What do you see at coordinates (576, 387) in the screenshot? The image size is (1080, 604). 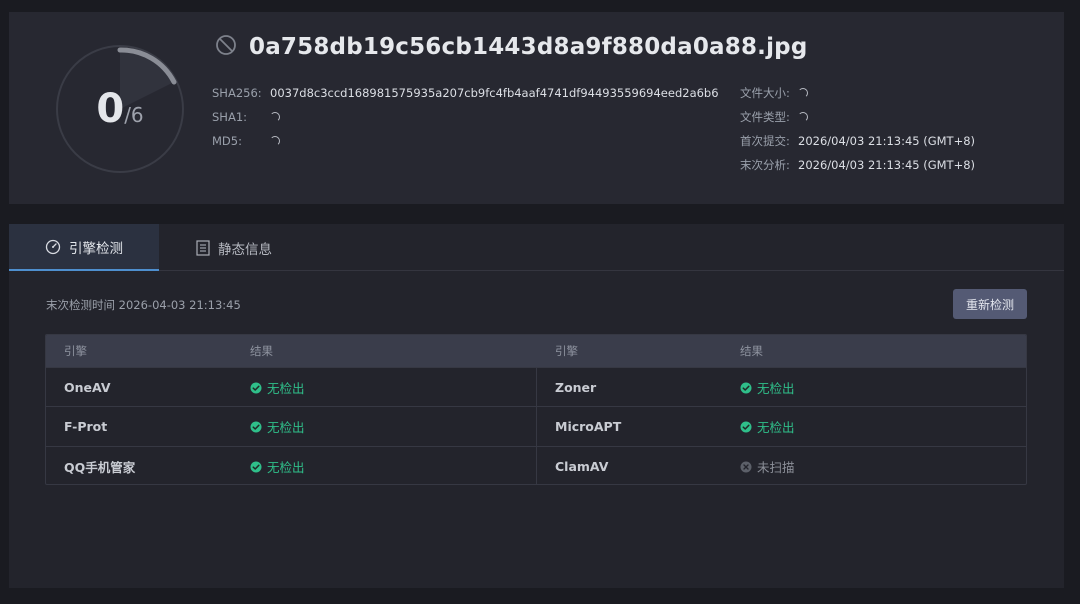 I see `engine-name: Zoner` at bounding box center [576, 387].